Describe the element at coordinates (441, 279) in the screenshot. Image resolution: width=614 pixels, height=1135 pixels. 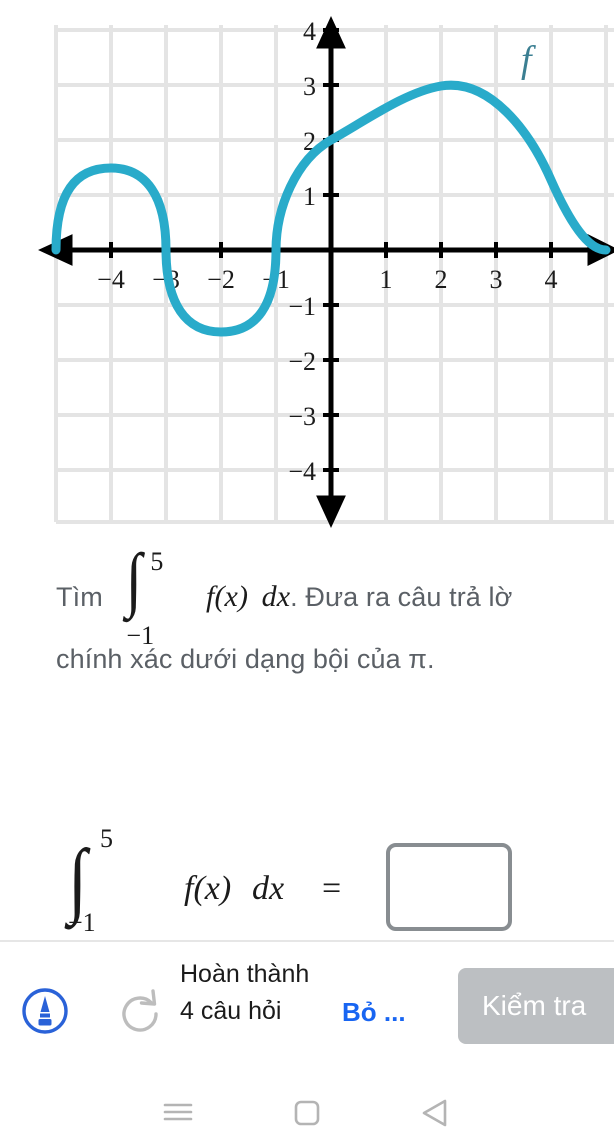
I see `x-tick-label: 2` at that location.